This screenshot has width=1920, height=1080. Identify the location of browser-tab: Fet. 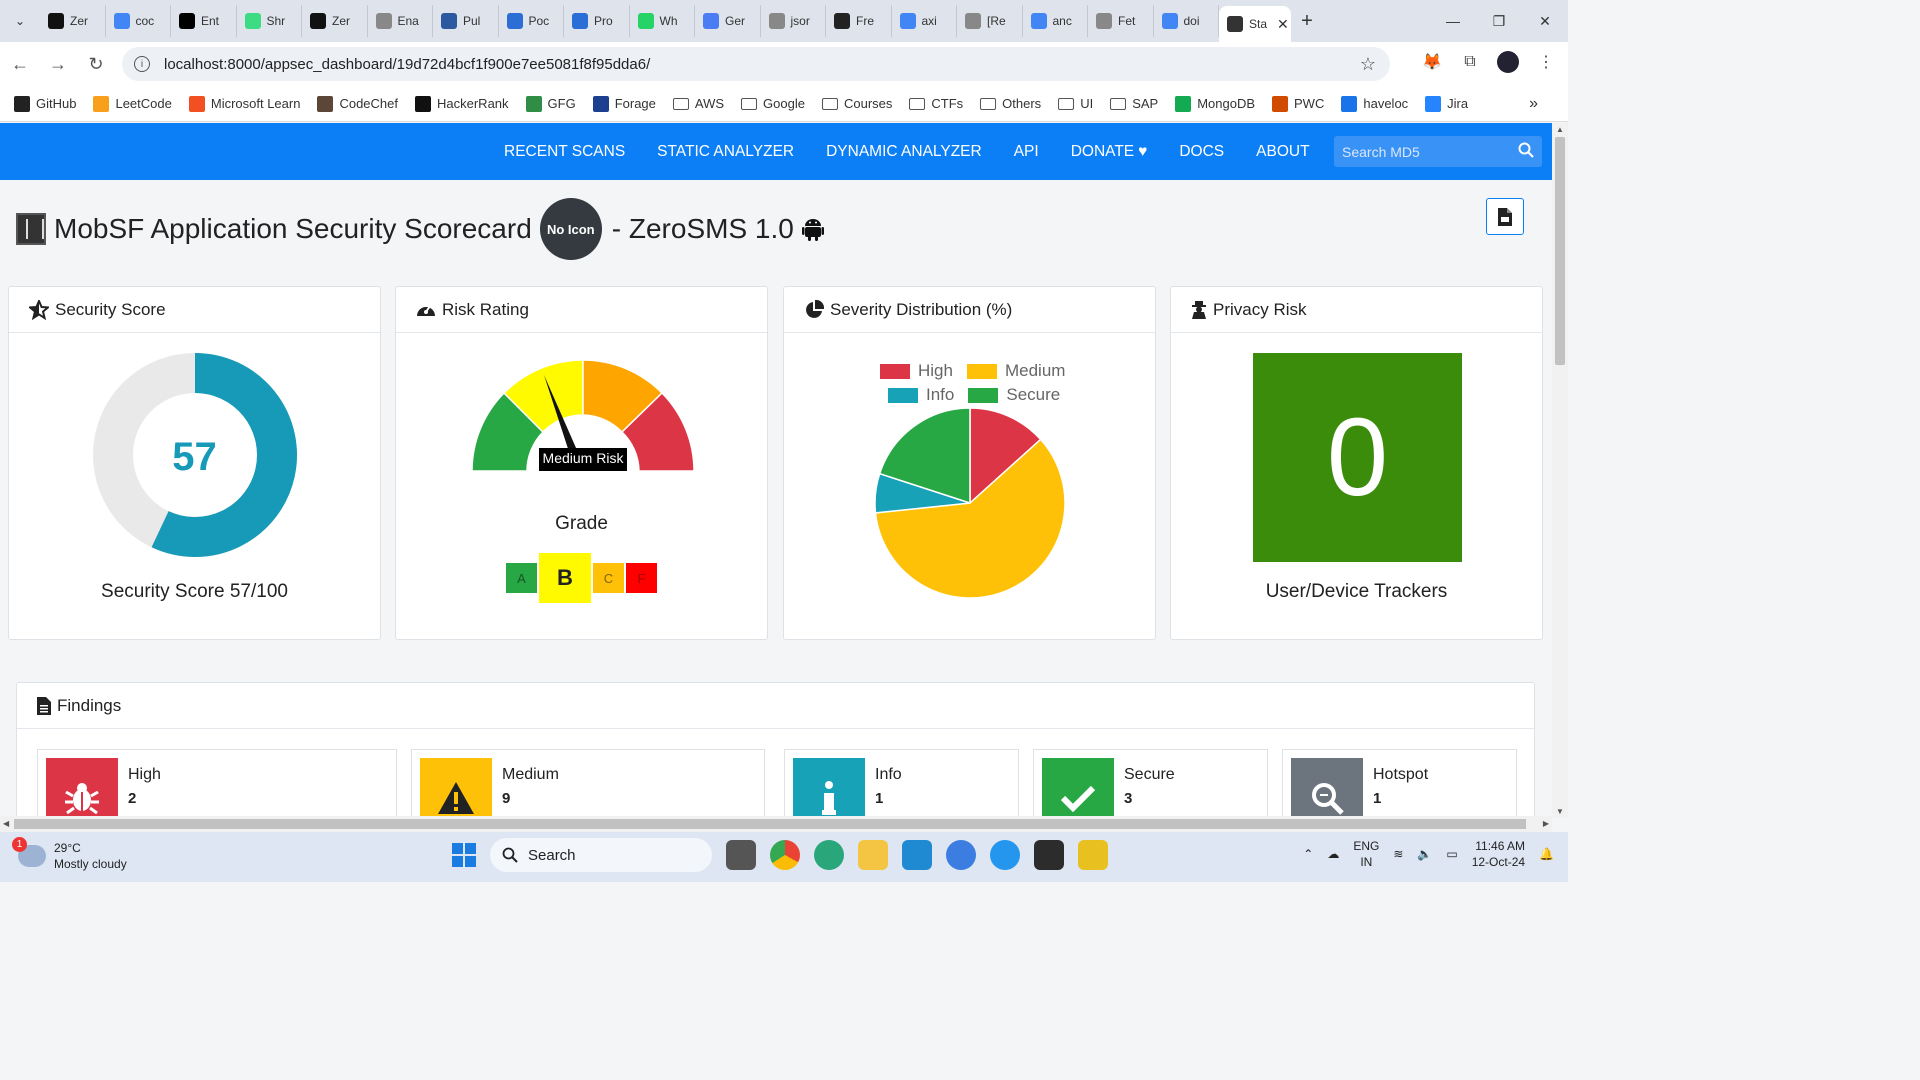
(1121, 21).